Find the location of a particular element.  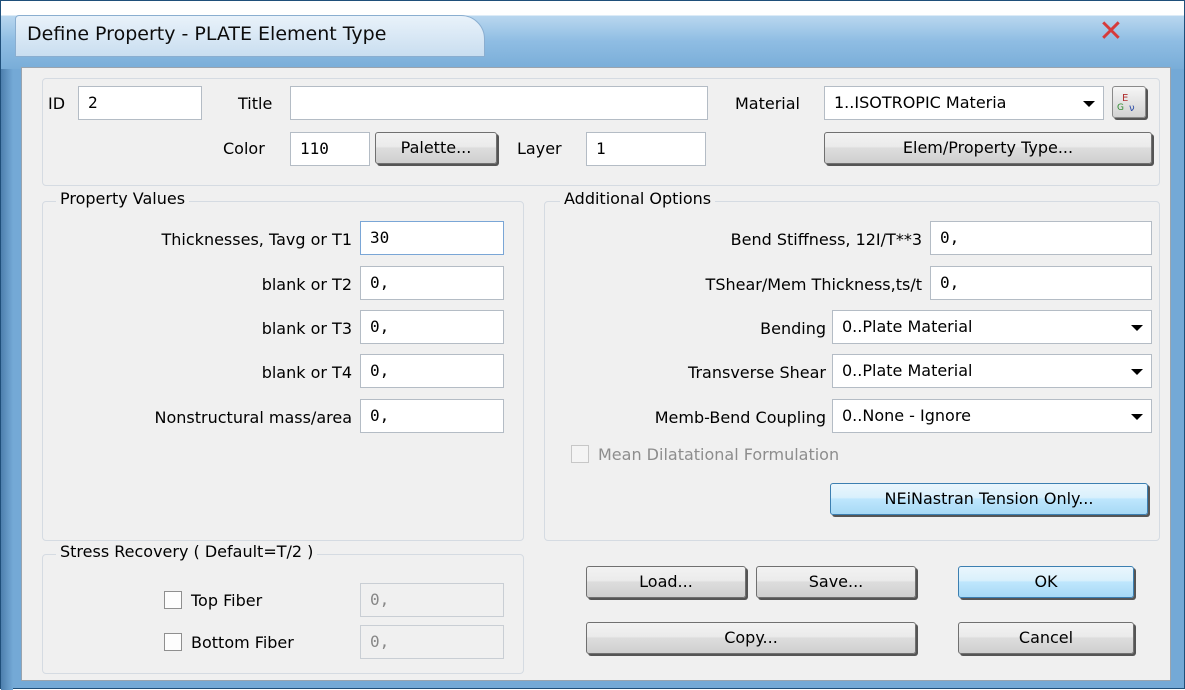

bottom-fiber-field: 0, is located at coordinates (432, 642).